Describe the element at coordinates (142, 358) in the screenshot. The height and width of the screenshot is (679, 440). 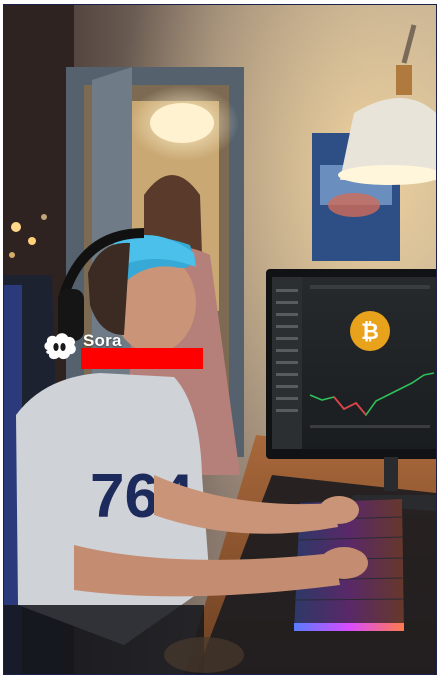
I see `redaction-bar` at that location.